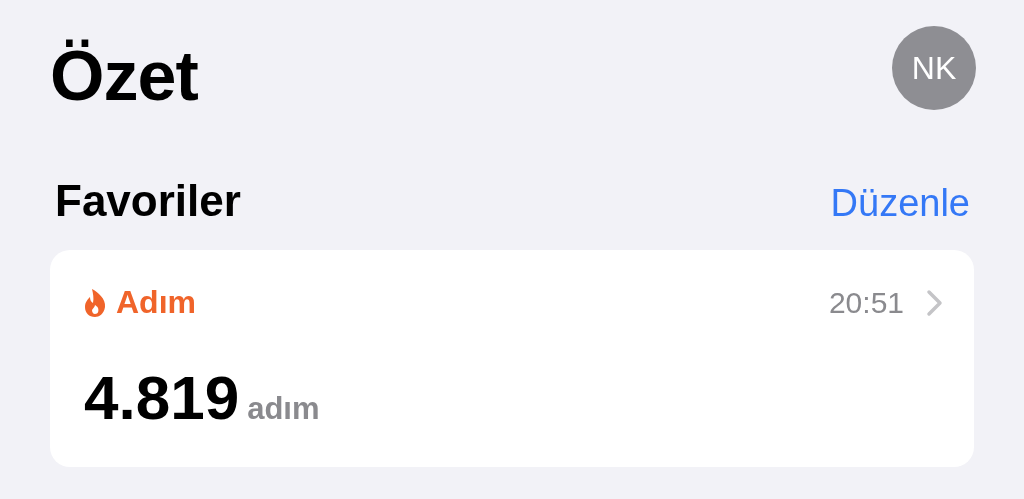 The image size is (1024, 499). I want to click on step-count: 4.819, so click(162, 398).